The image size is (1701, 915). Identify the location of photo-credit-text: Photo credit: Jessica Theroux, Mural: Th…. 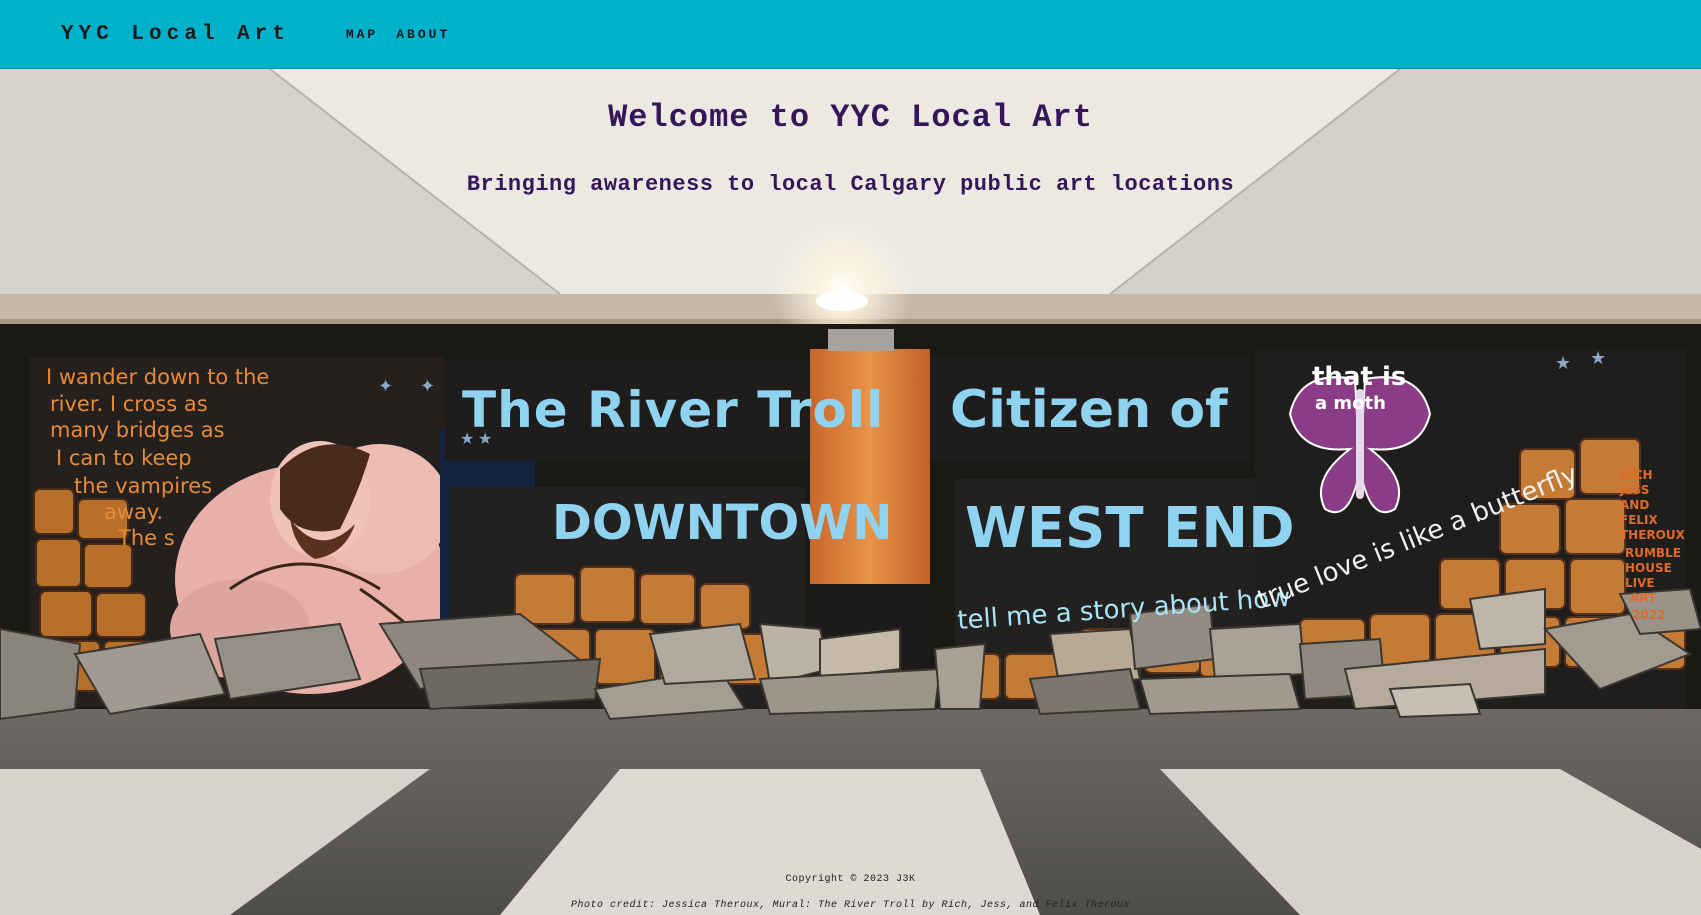
(850, 905).